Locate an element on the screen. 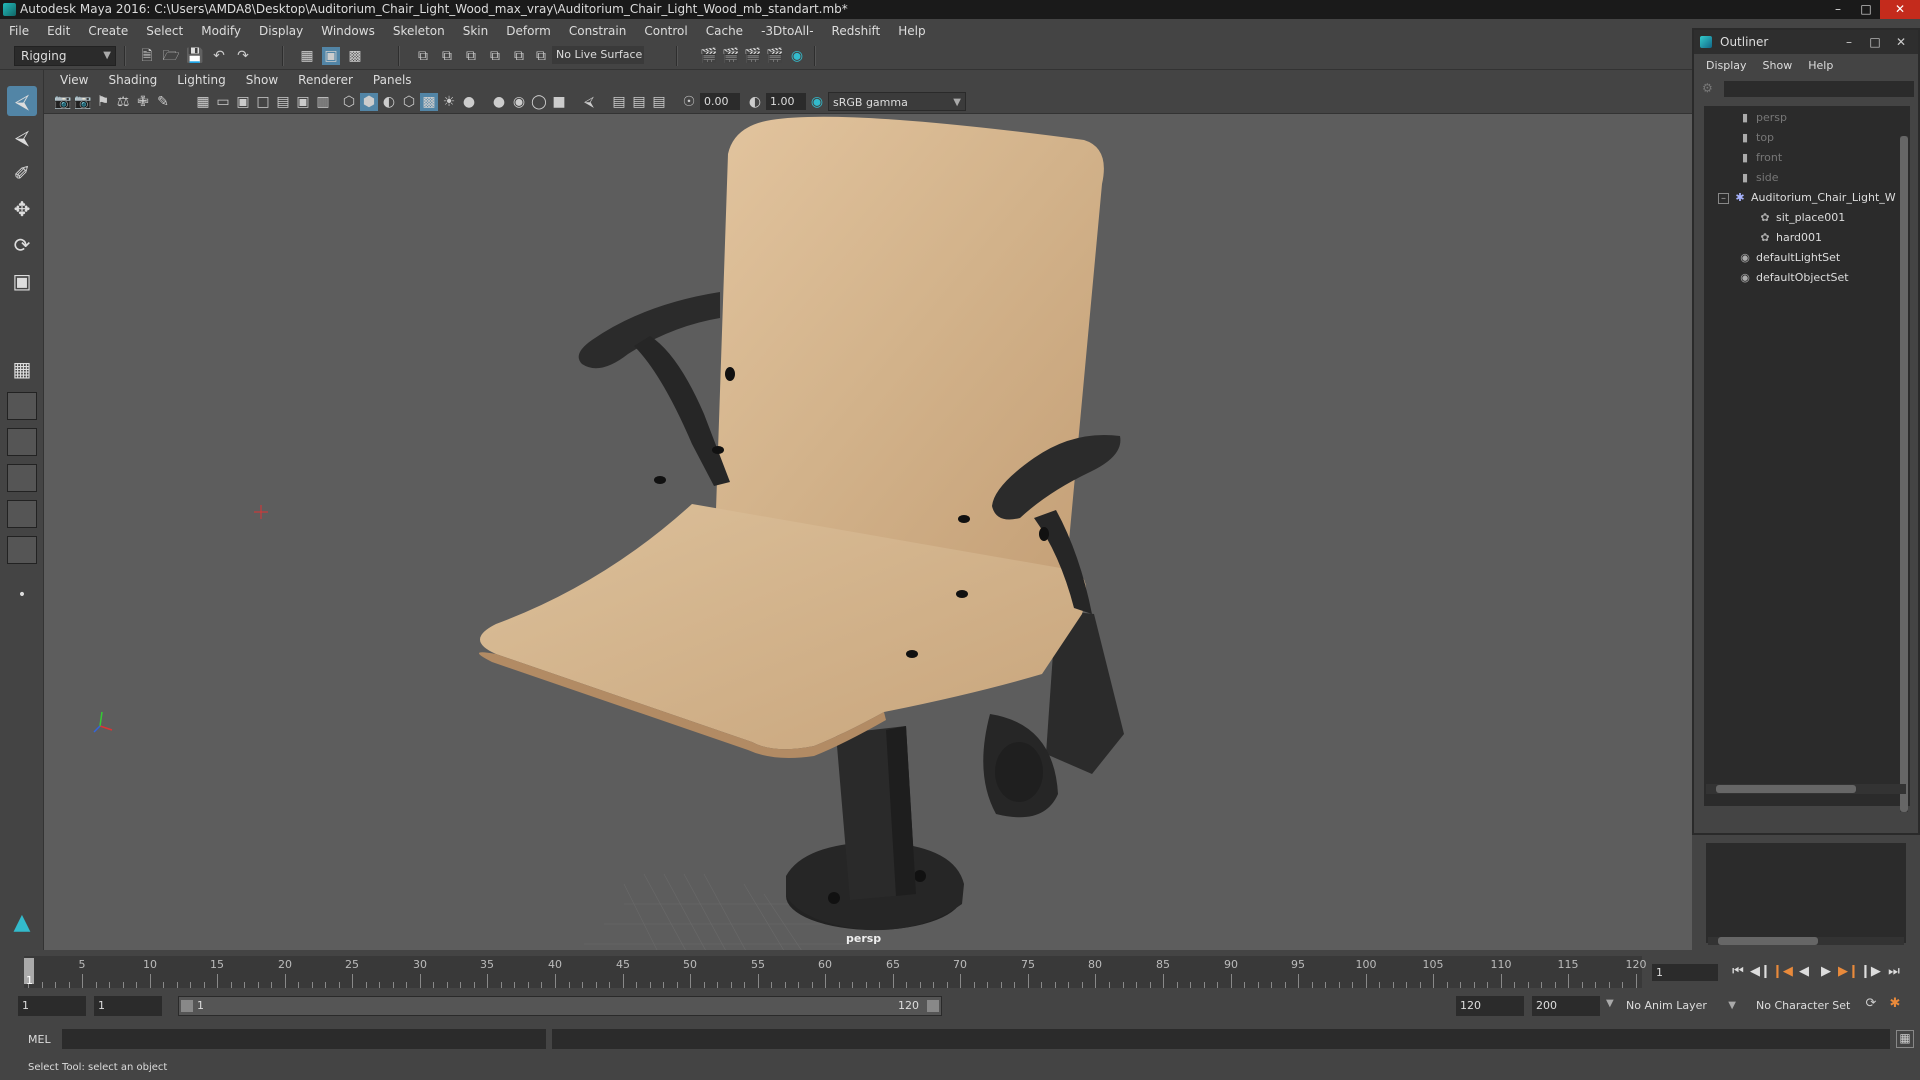  menu-help: Help is located at coordinates (911, 31).